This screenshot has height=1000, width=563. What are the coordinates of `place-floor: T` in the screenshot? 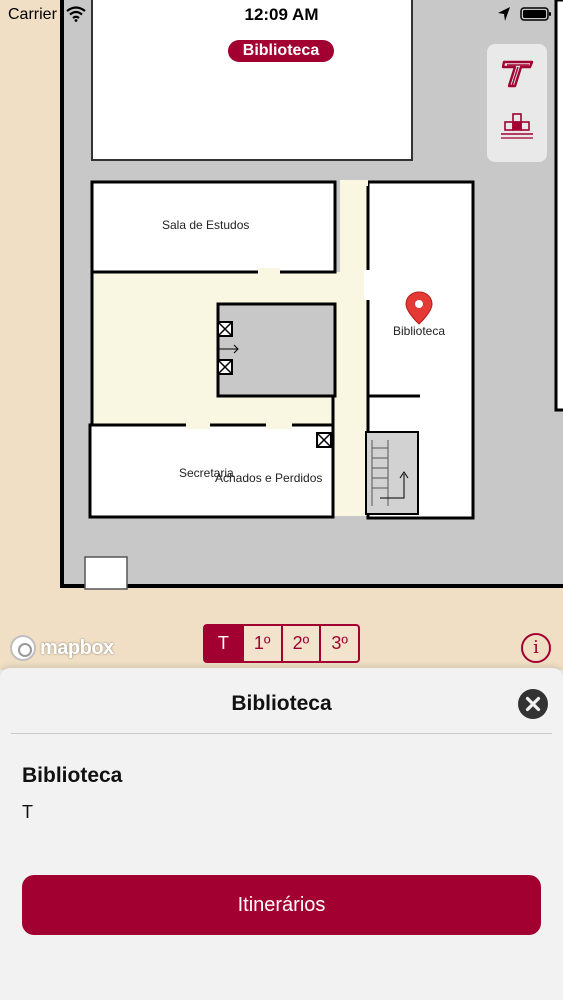 It's located at (27, 812).